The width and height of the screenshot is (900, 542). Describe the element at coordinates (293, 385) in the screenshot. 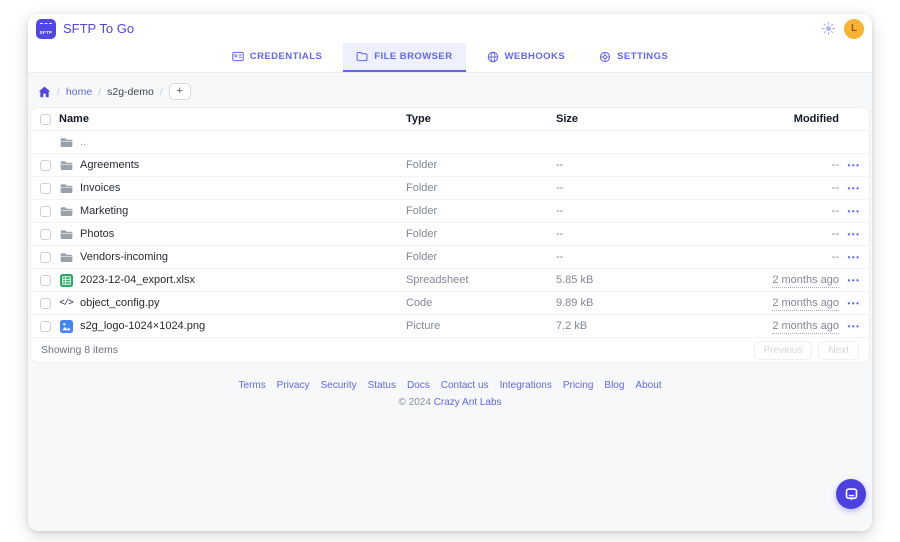

I see `footer-link: Privacy` at that location.